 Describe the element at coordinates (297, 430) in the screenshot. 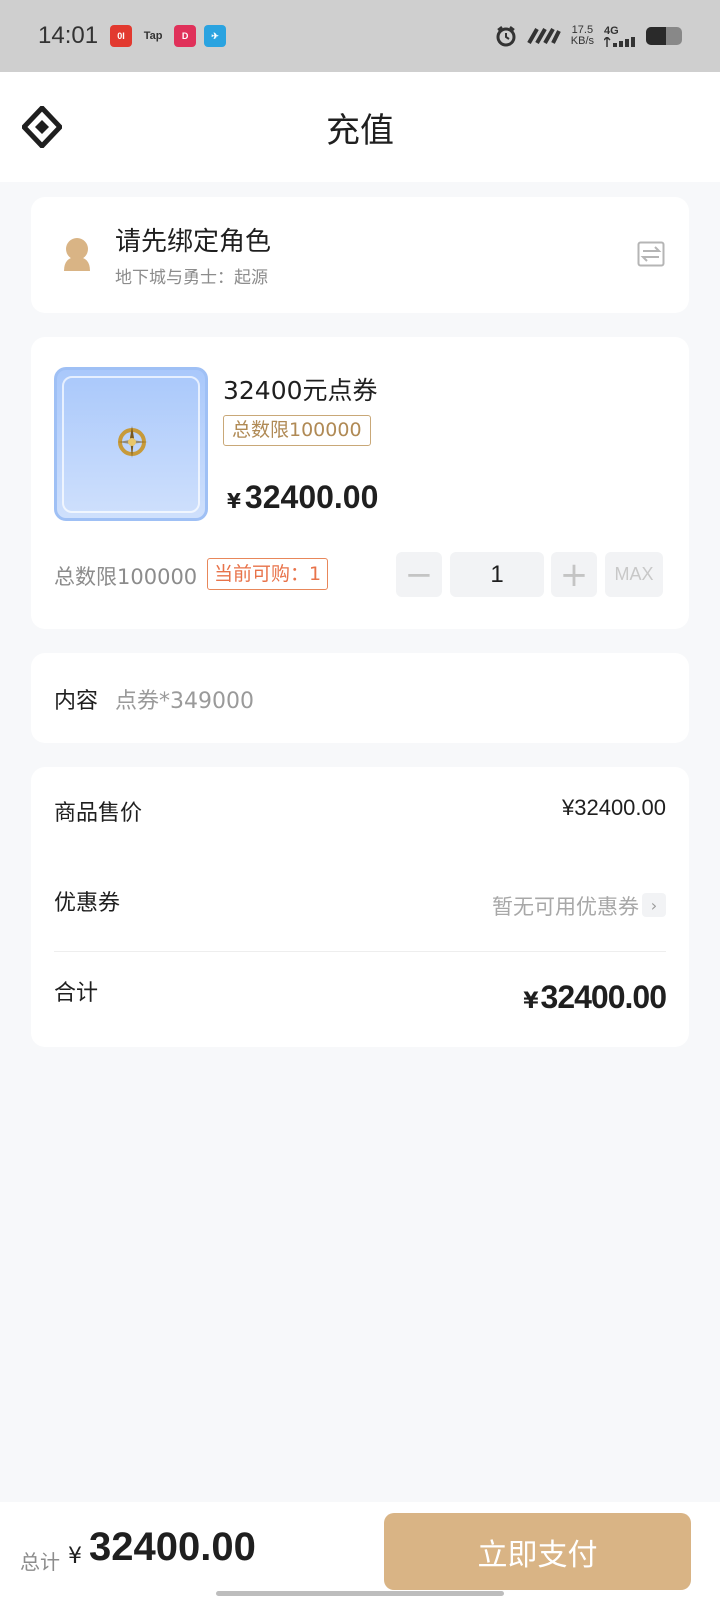

I see `total-limit-badge: 总数限100000` at that location.